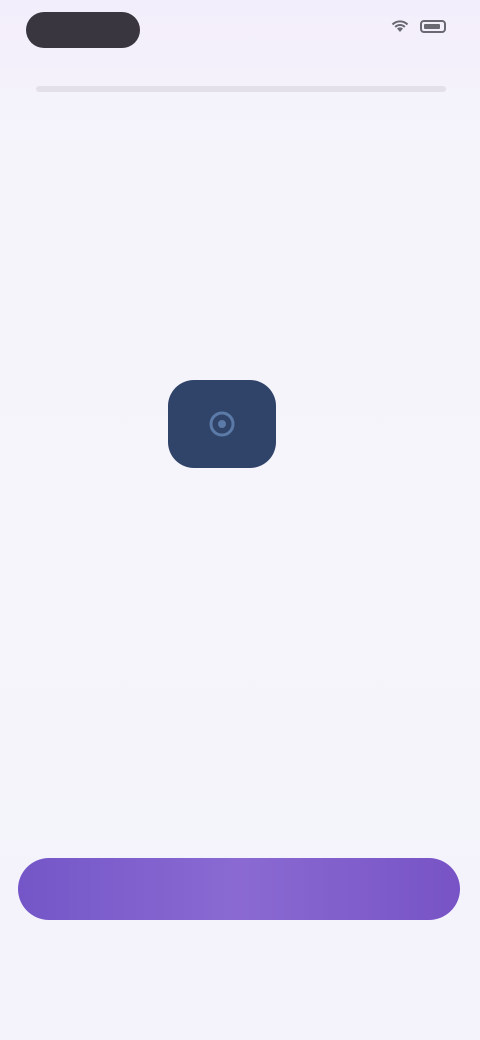 This screenshot has height=1040, width=480. Describe the element at coordinates (400, 26) in the screenshot. I see `wifi-icon` at that location.